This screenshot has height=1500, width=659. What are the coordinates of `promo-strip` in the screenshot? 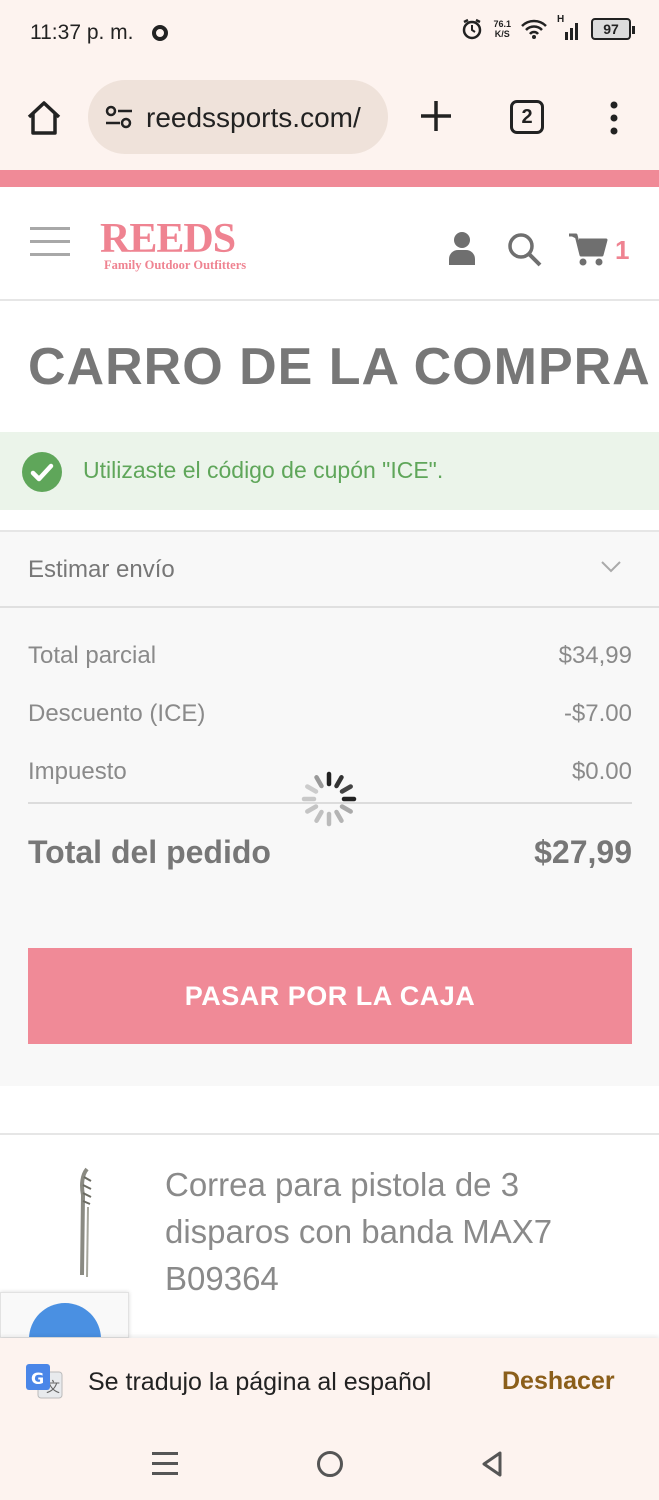 It's located at (329, 178).